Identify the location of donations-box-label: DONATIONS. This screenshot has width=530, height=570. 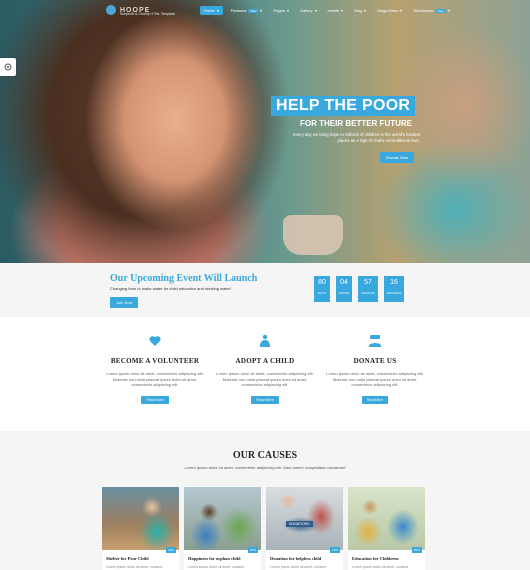
(299, 524).